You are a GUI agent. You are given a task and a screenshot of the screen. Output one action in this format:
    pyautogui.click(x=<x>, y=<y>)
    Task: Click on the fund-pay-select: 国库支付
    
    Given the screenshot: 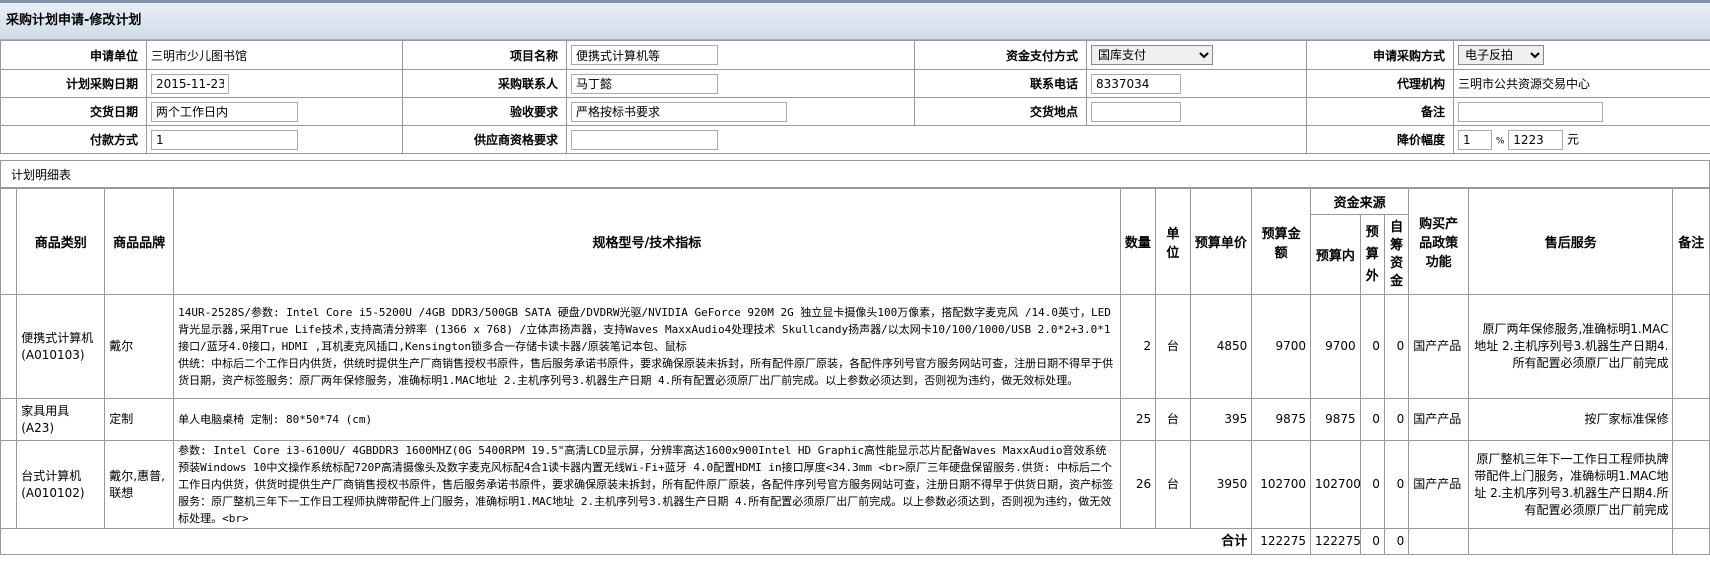 What is the action you would take?
    pyautogui.click(x=1152, y=55)
    